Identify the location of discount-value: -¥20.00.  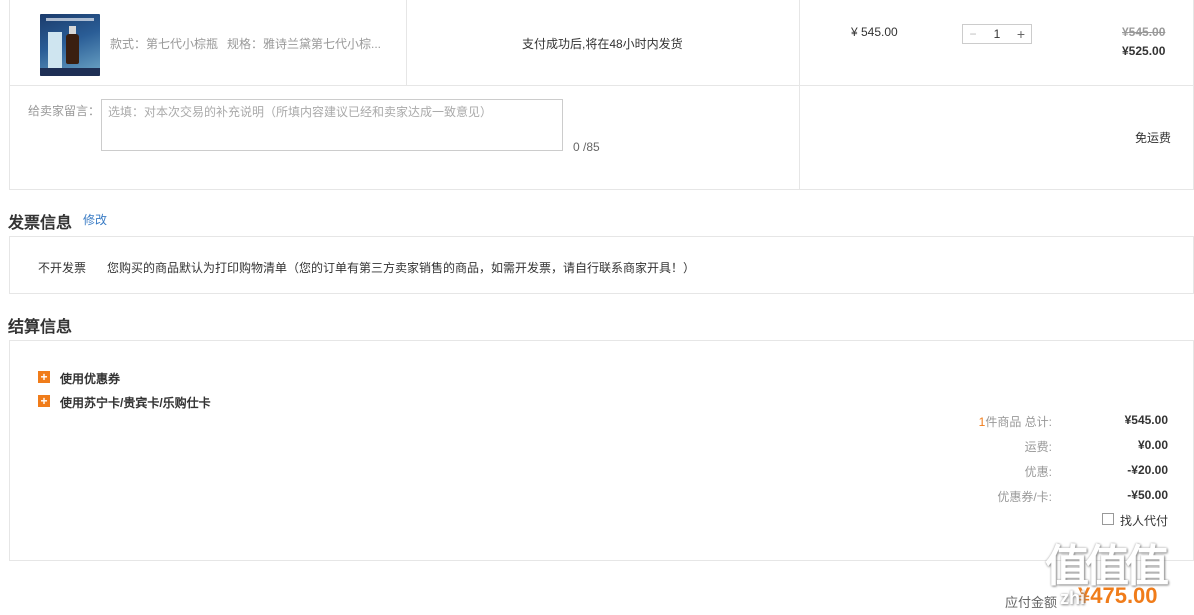
(1147, 470).